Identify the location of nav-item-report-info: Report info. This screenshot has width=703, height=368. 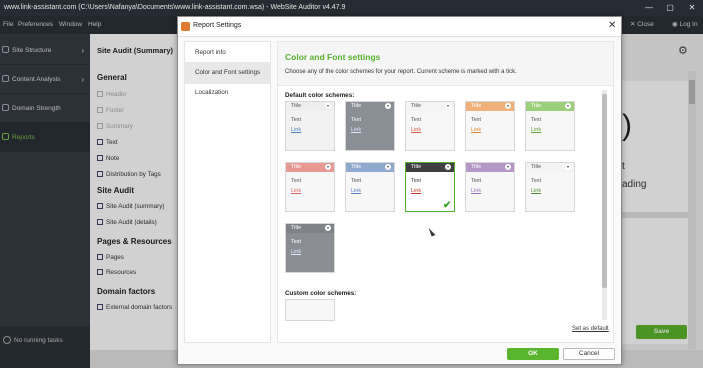
(227, 53).